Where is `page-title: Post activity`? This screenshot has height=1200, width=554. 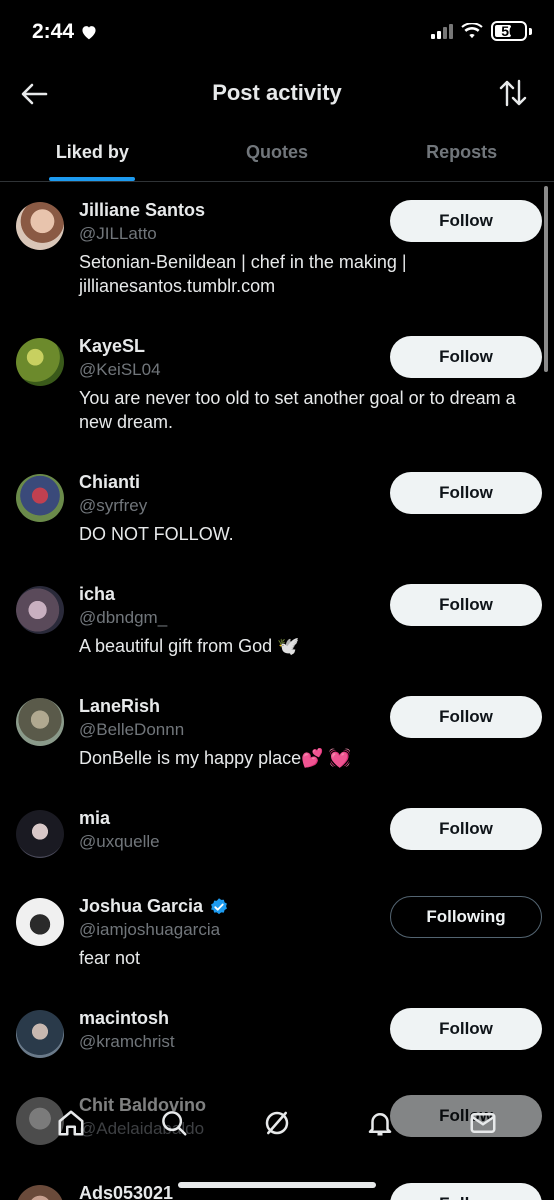 page-title: Post activity is located at coordinates (277, 92).